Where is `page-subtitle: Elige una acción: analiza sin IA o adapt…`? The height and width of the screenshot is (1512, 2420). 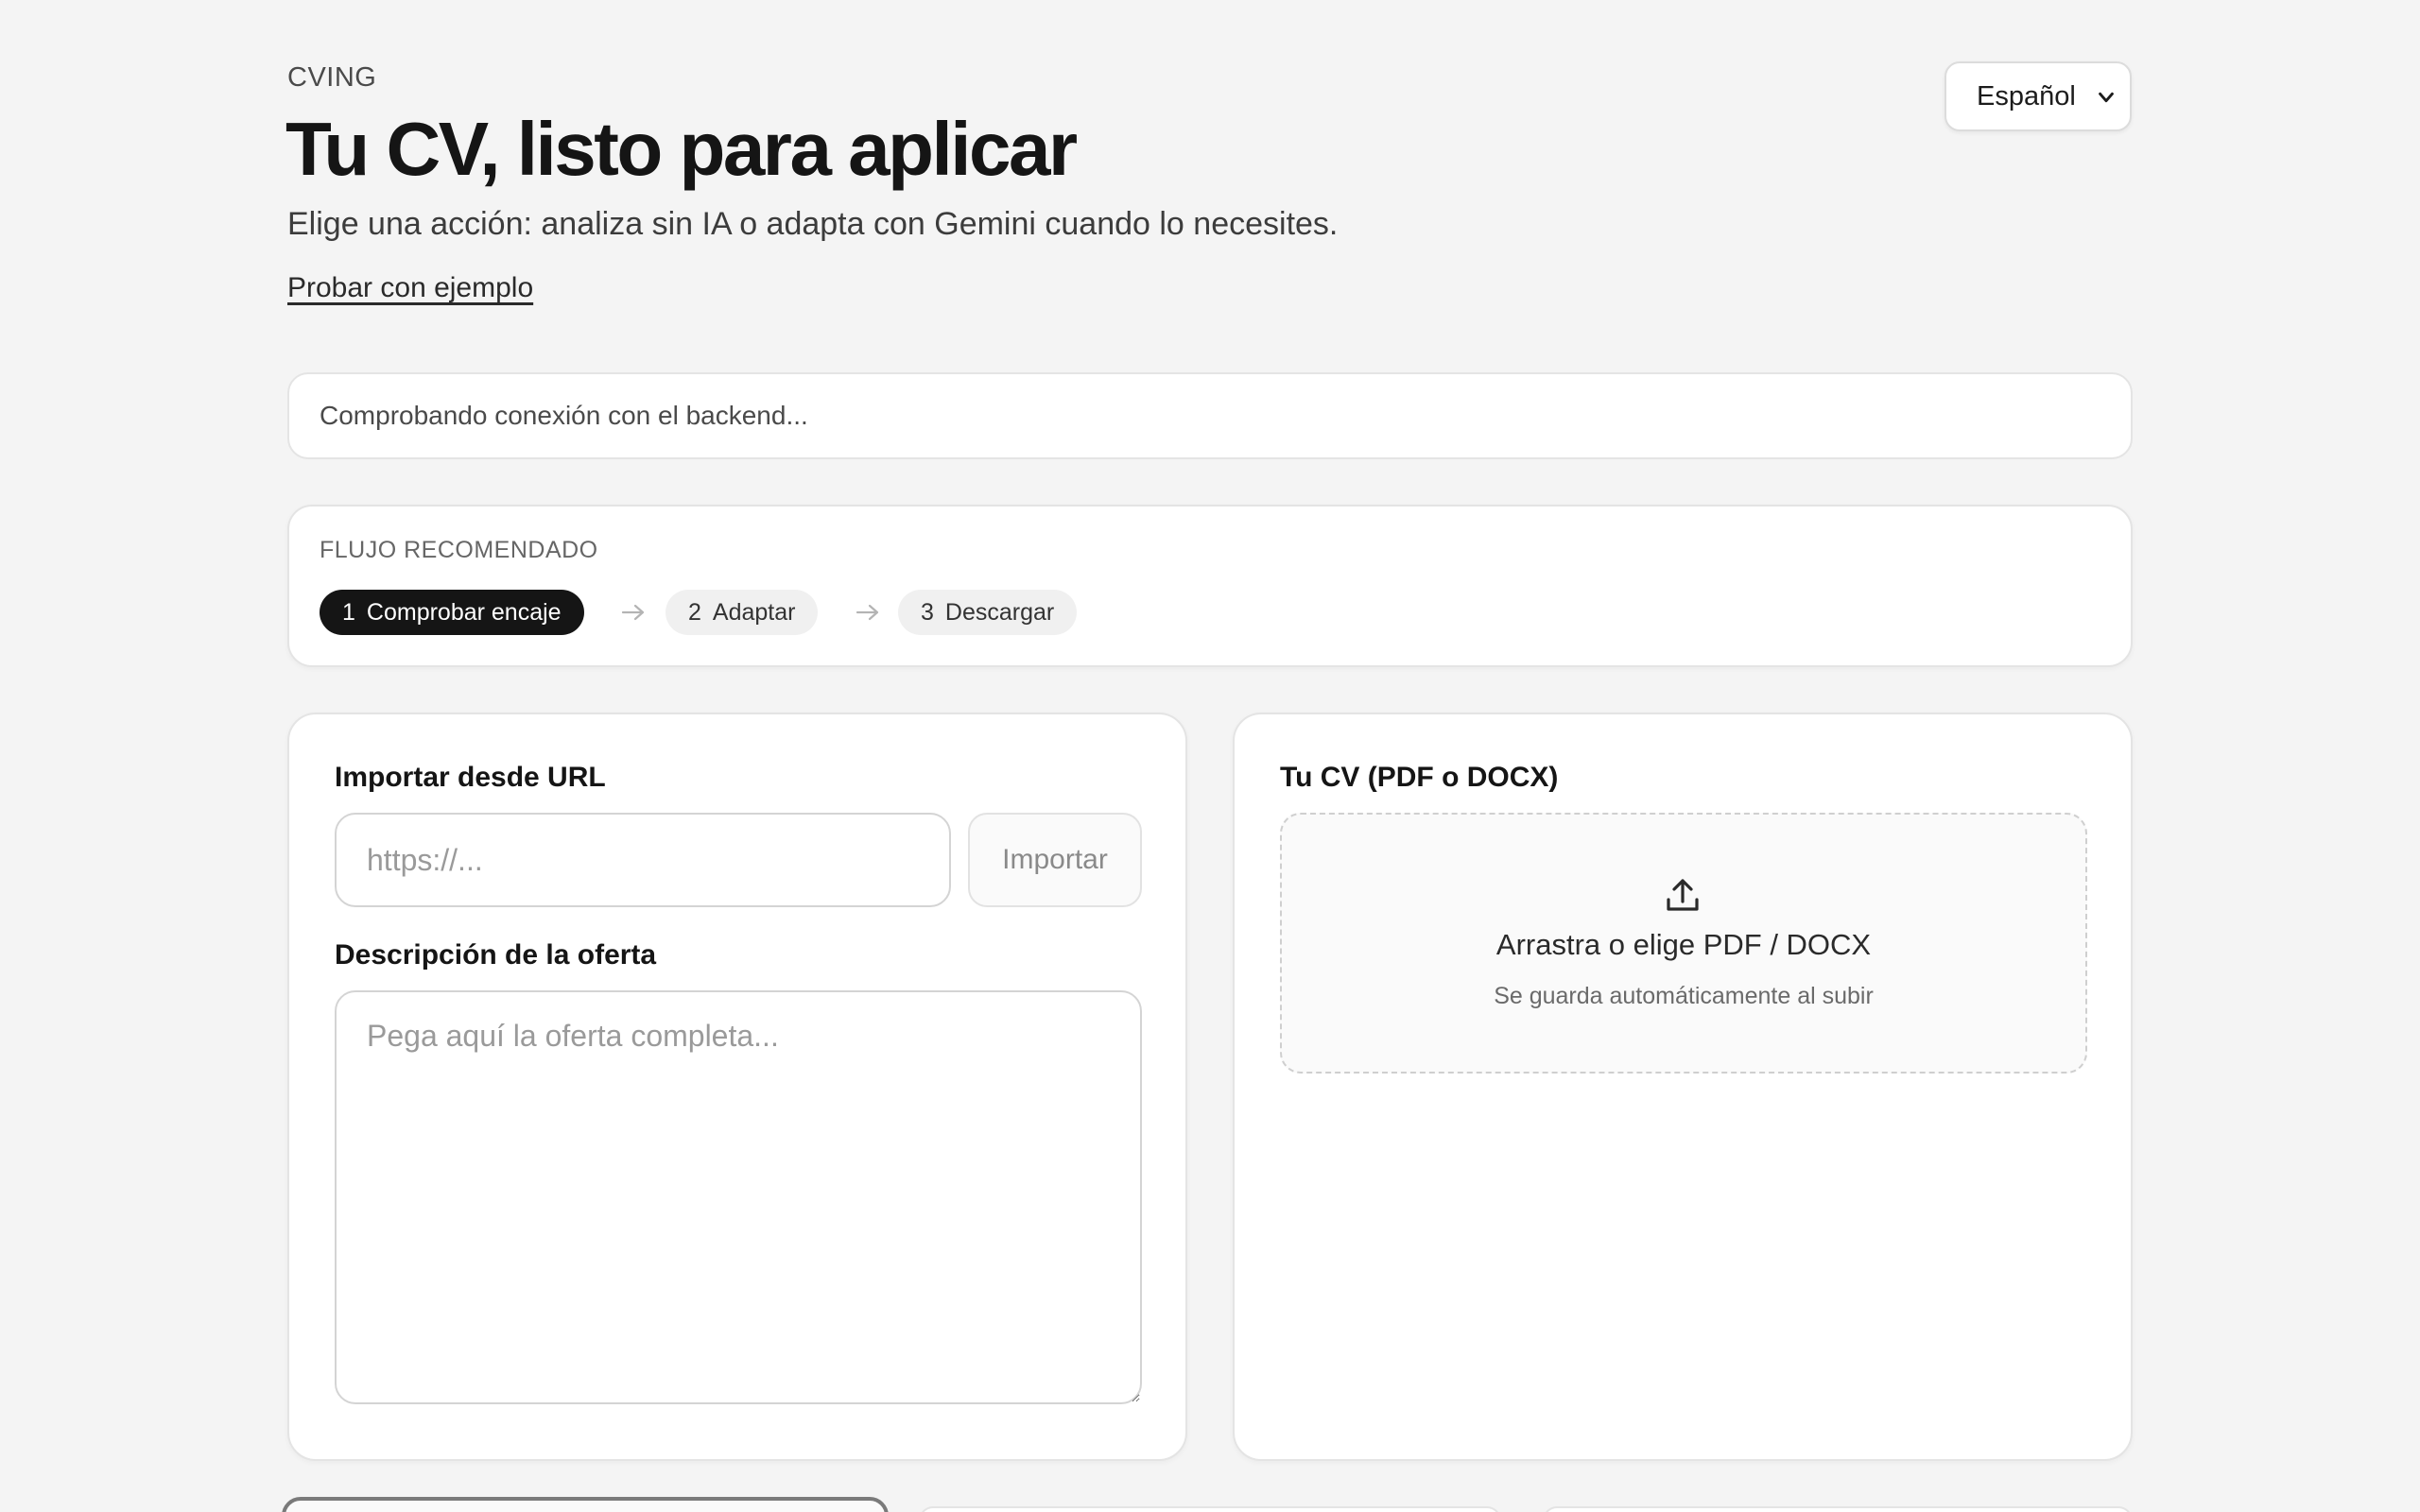 page-subtitle: Elige una acción: analiza sin IA o adapt… is located at coordinates (813, 224).